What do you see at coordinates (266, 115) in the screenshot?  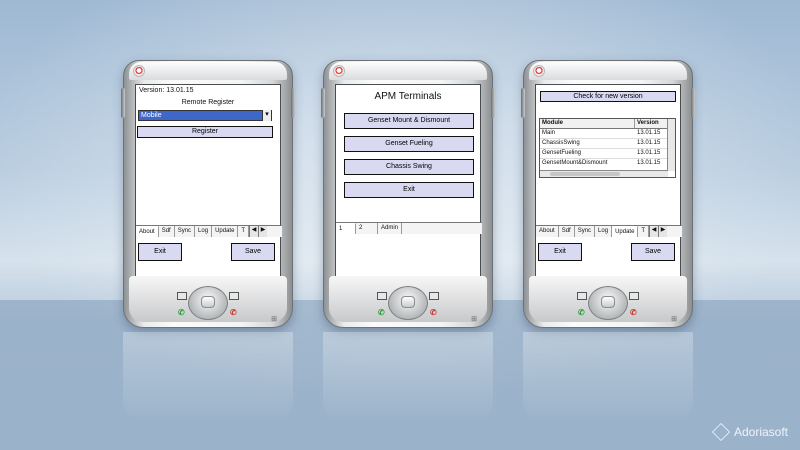 I see `chevron-down-icon: ▾` at bounding box center [266, 115].